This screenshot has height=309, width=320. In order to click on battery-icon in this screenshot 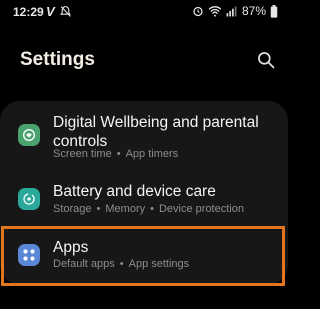, I will do `click(274, 11)`.